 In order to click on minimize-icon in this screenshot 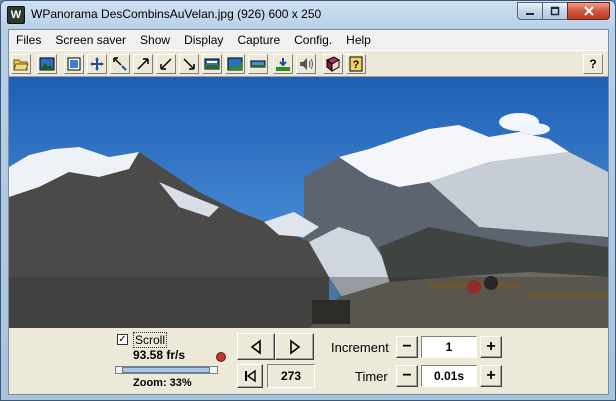, I will do `click(530, 14)`.